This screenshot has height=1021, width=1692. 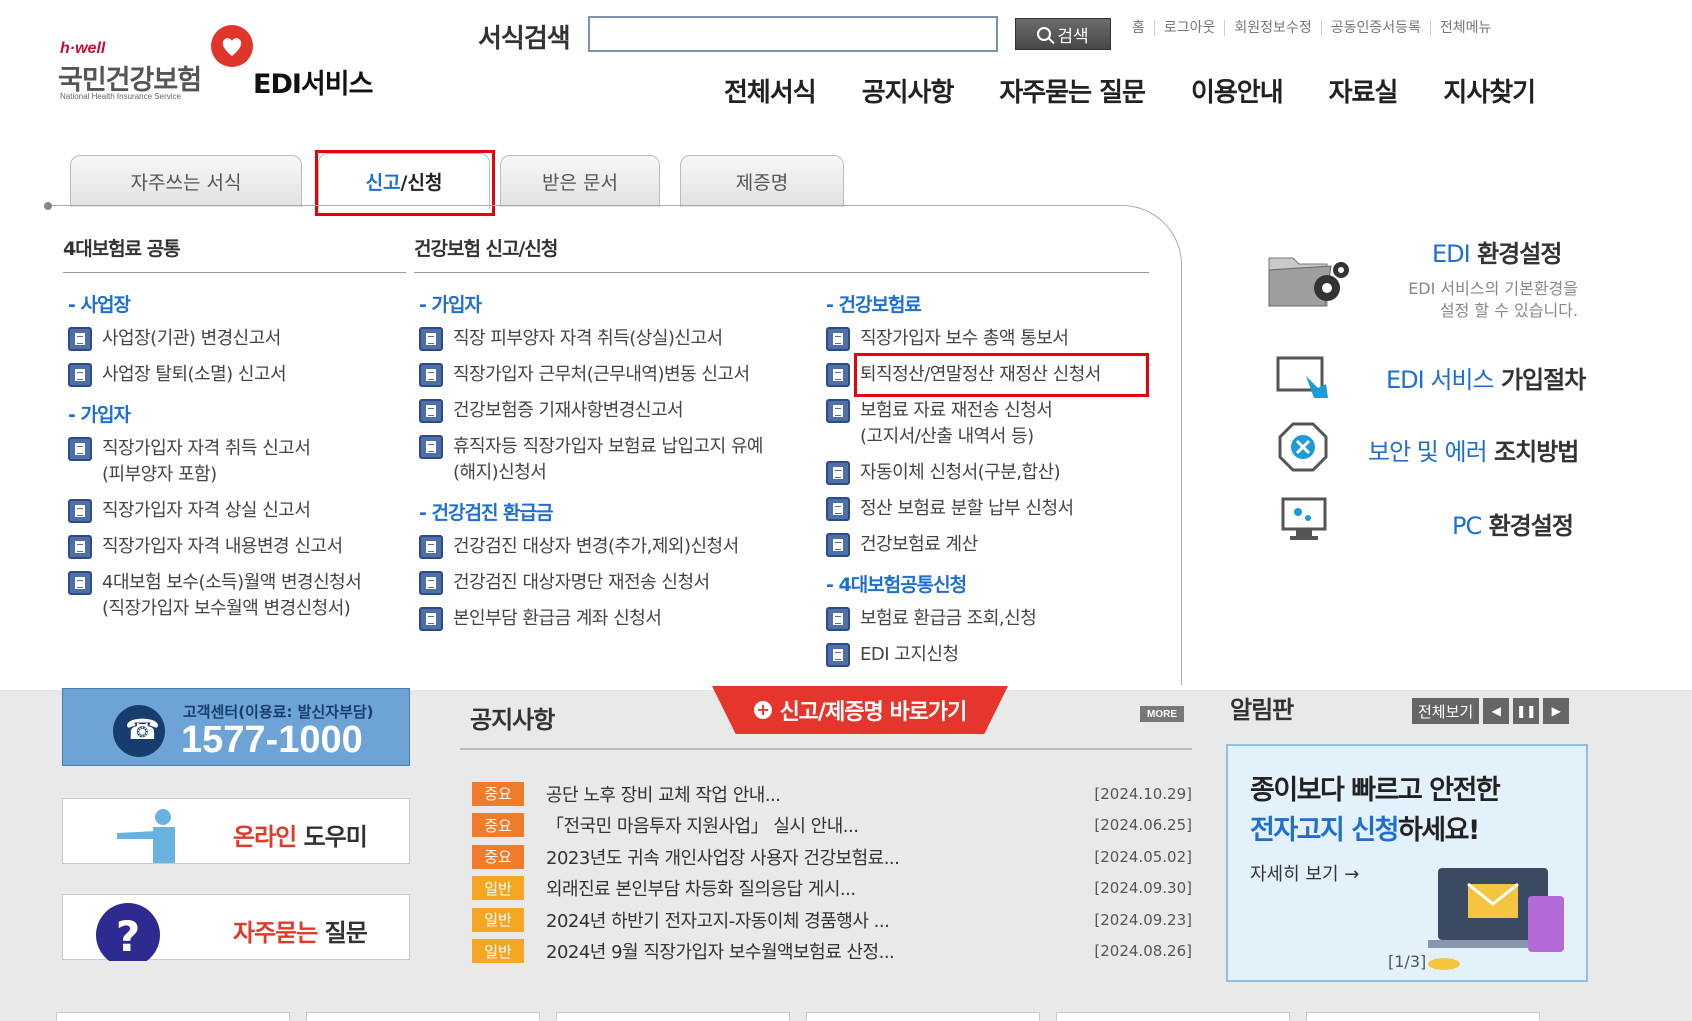 I want to click on helper-label-rest: 도우미, so click(x=332, y=837).